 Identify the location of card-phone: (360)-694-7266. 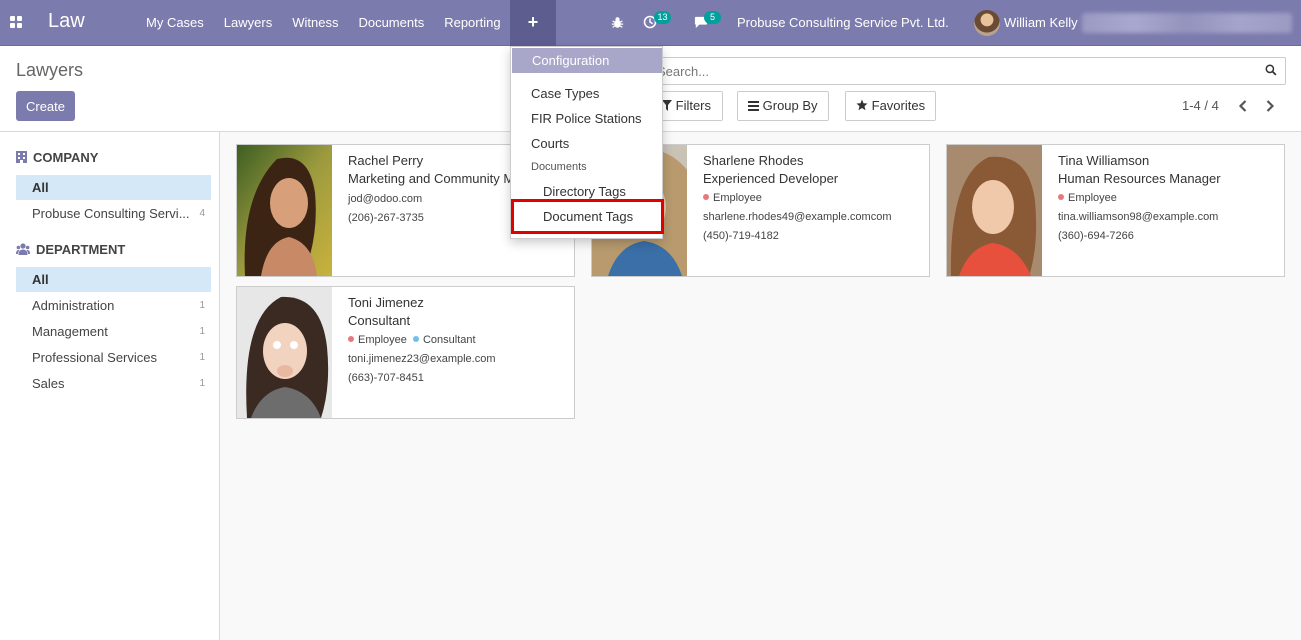
(1096, 236).